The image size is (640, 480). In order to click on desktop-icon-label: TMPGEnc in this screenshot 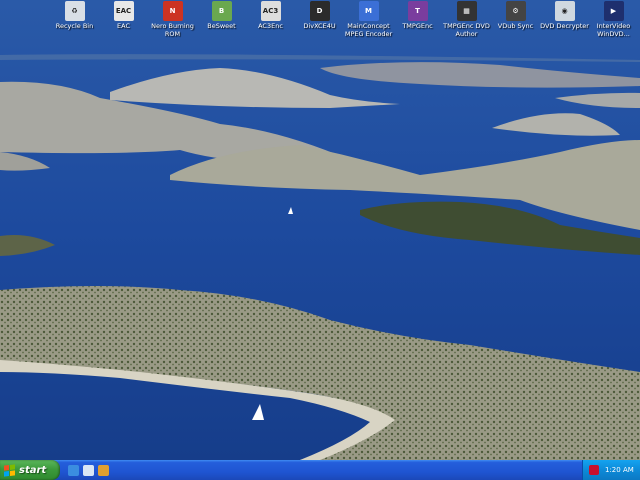, I will do `click(417, 26)`.